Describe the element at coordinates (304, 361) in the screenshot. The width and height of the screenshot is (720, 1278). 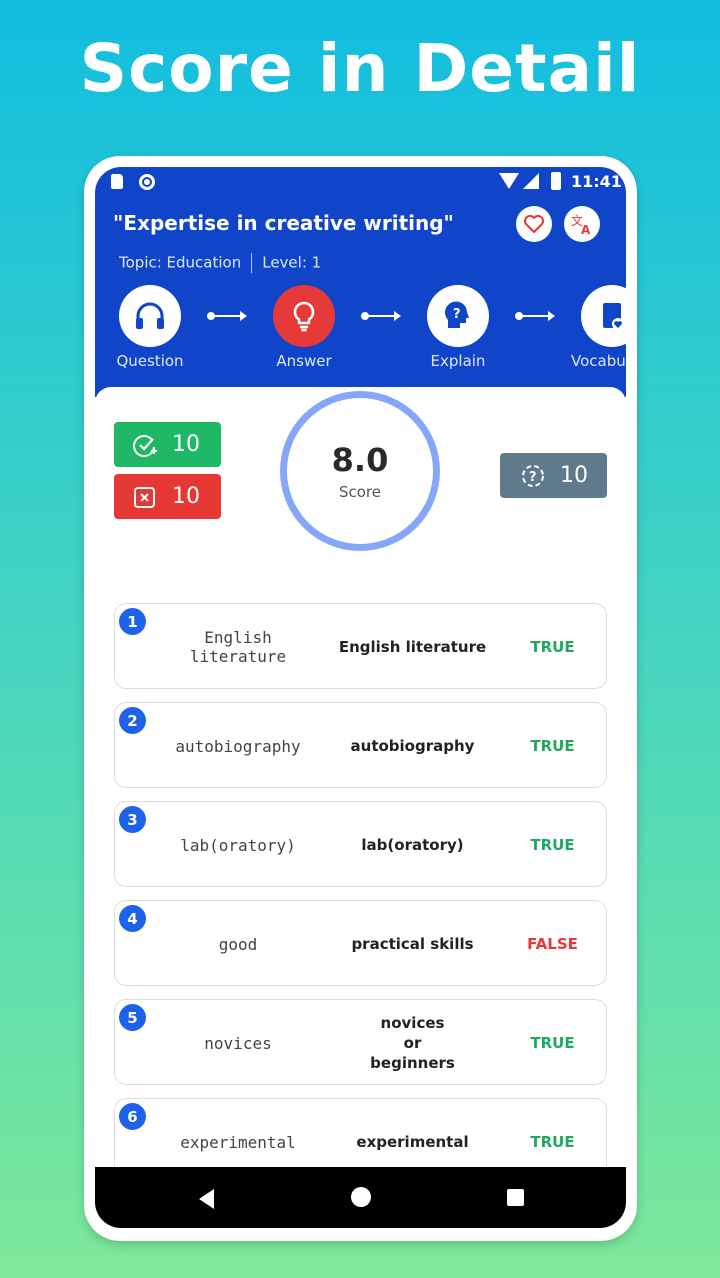
I see `step-answer-label: Answer` at that location.